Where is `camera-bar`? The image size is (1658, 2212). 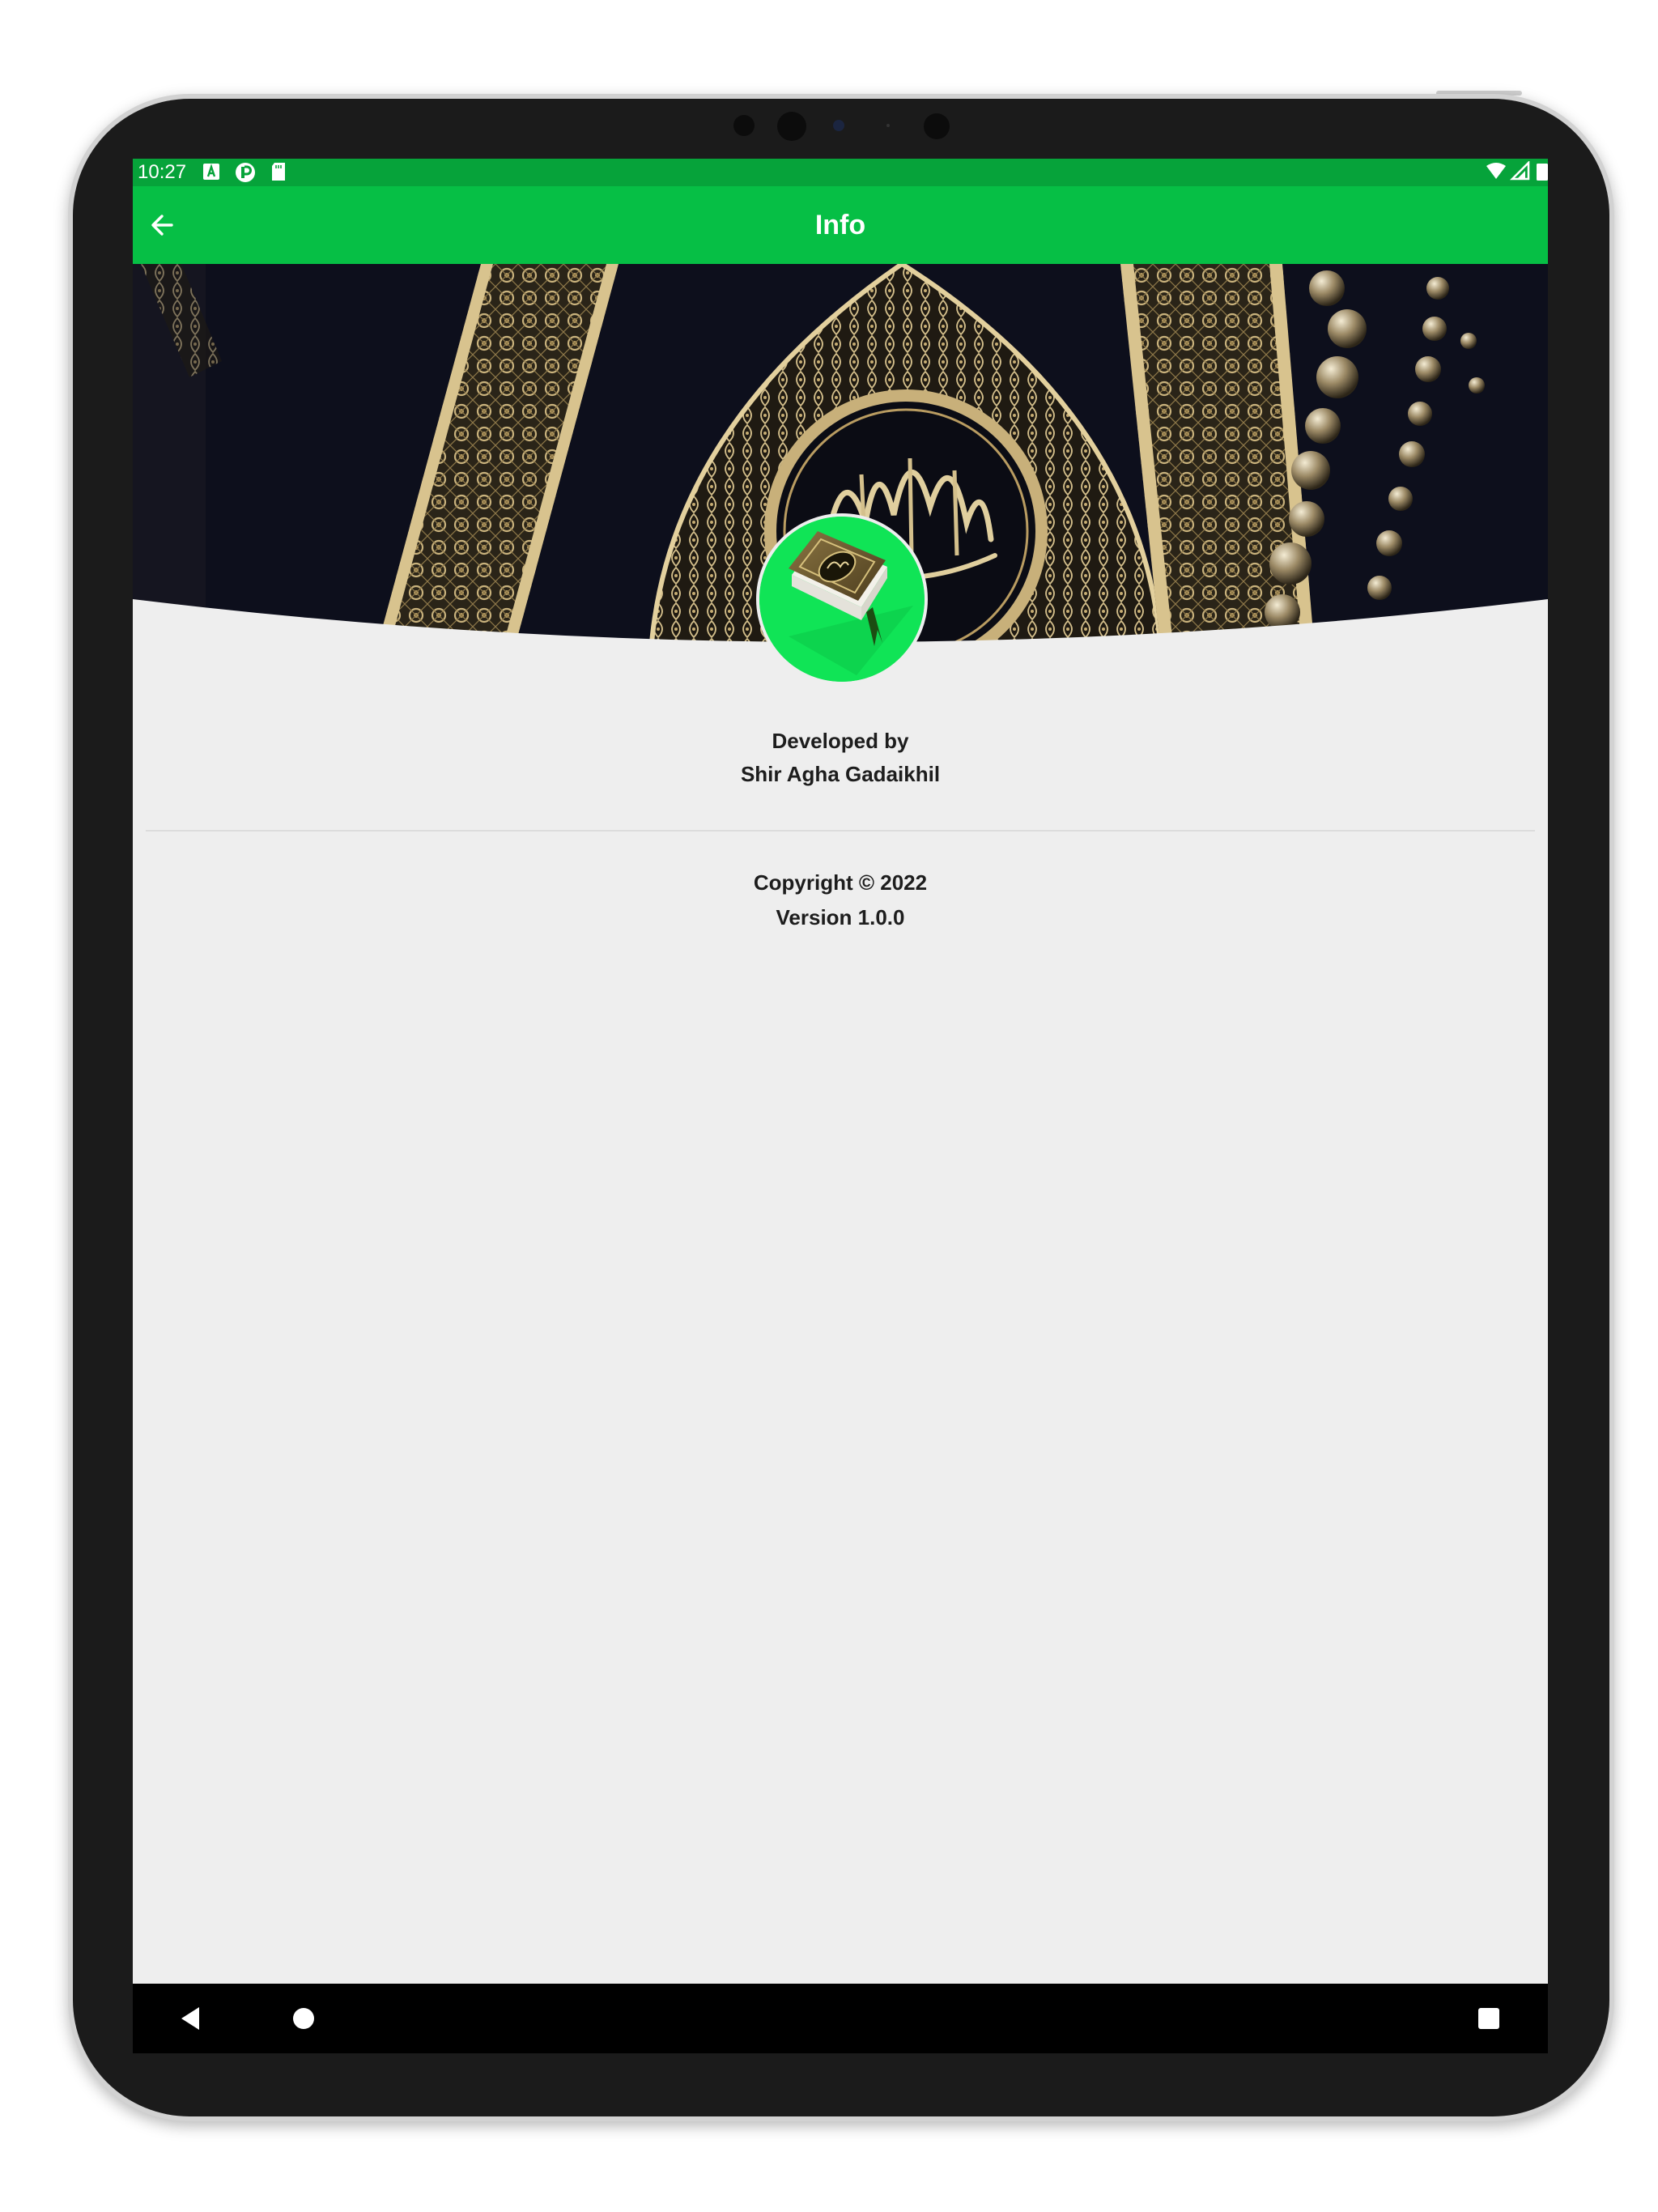 camera-bar is located at coordinates (829, 125).